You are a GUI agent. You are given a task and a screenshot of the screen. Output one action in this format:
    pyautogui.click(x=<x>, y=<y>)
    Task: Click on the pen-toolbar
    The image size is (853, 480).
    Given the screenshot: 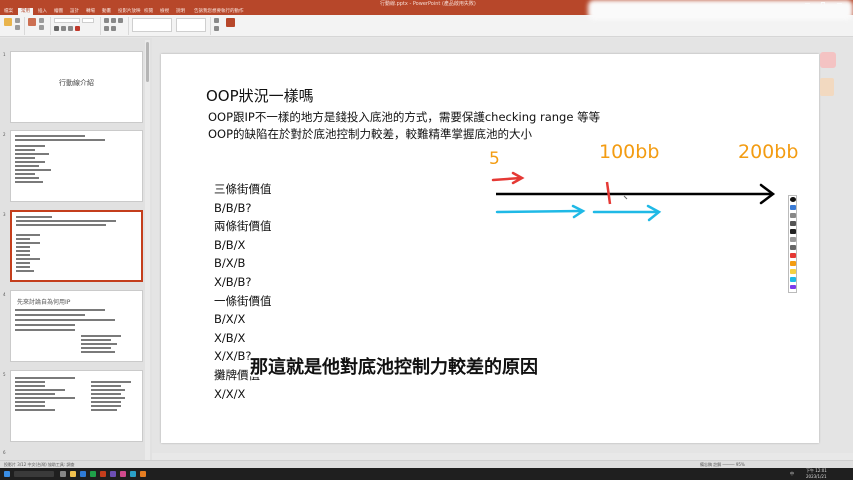 What is the action you would take?
    pyautogui.click(x=792, y=244)
    